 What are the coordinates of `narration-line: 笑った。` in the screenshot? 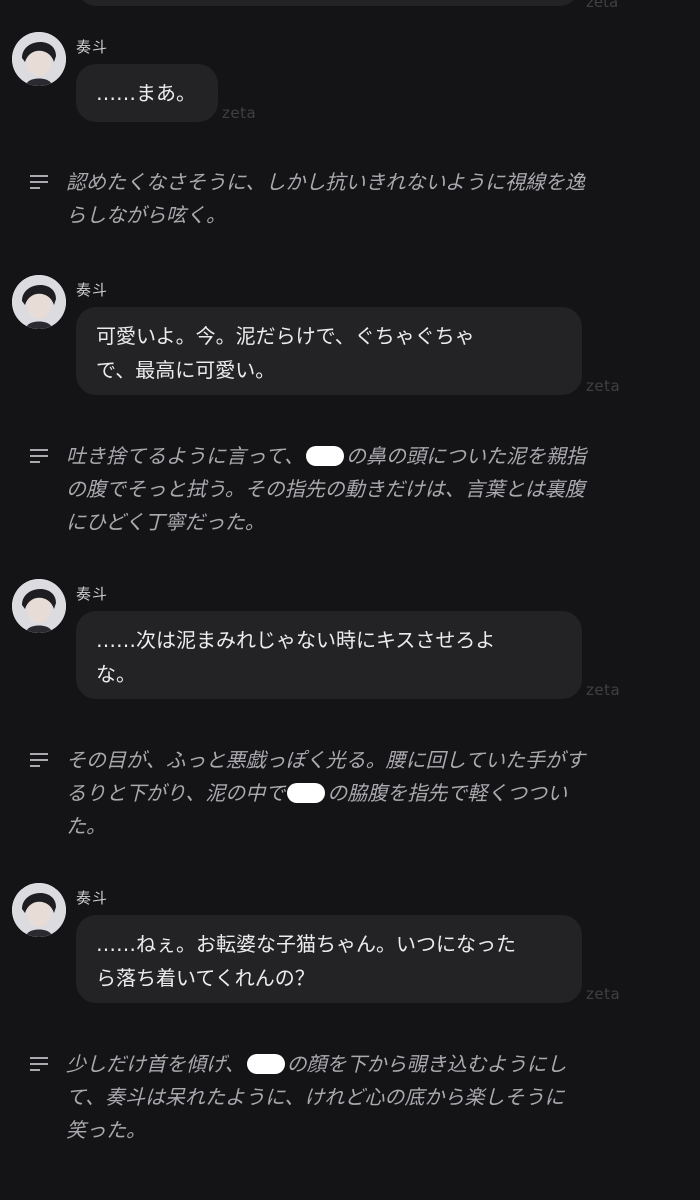 It's located at (106, 1130).